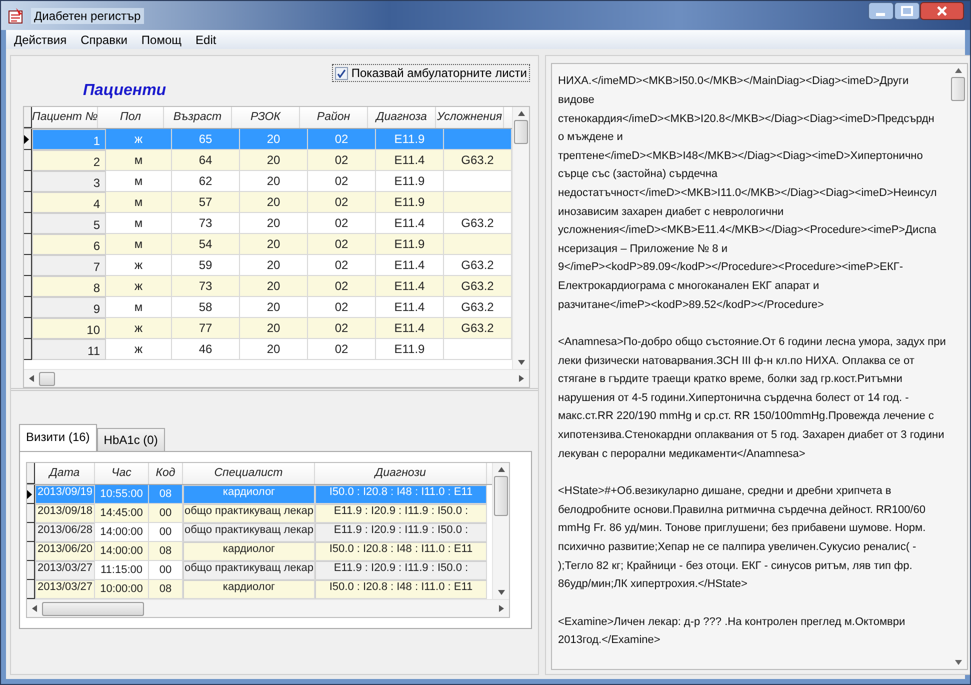  Describe the element at coordinates (139, 139) in the screenshot. I see `table-cell: ж` at that location.